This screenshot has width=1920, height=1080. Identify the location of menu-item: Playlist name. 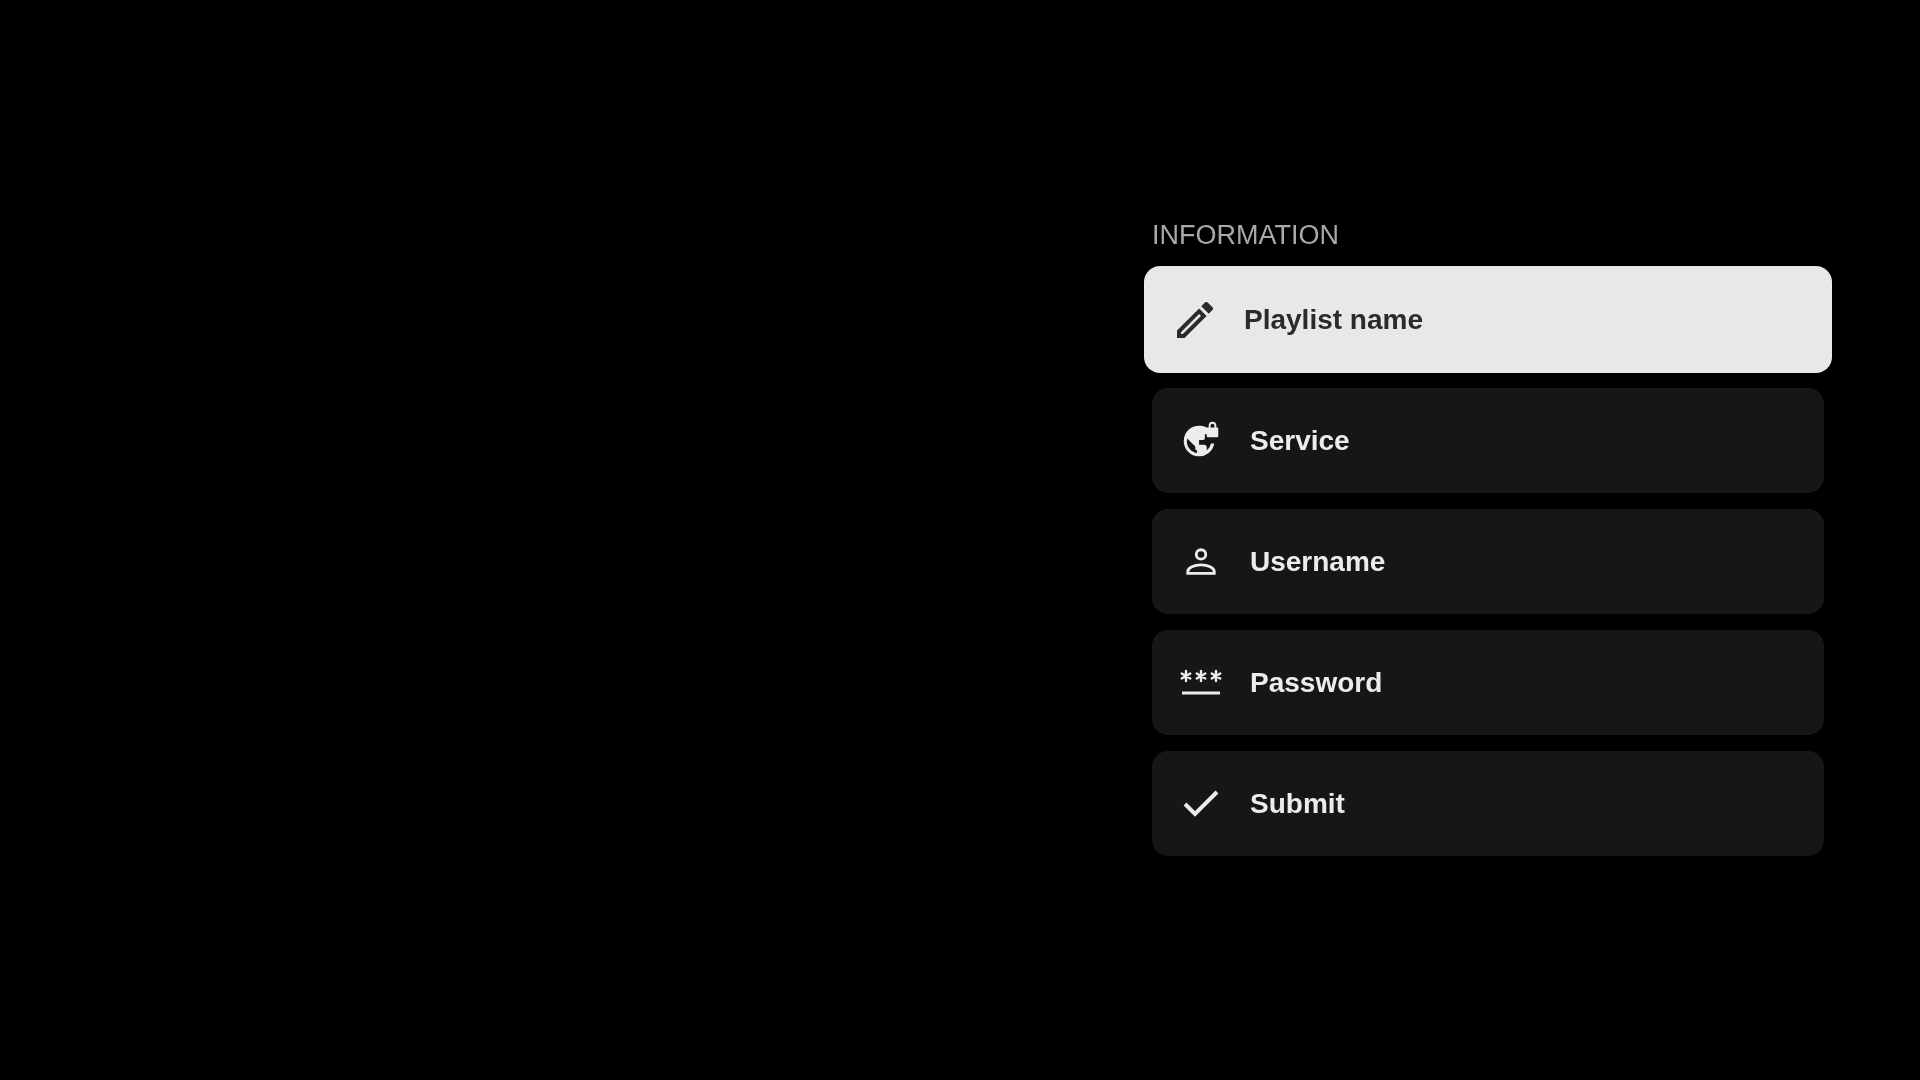
(1488, 319).